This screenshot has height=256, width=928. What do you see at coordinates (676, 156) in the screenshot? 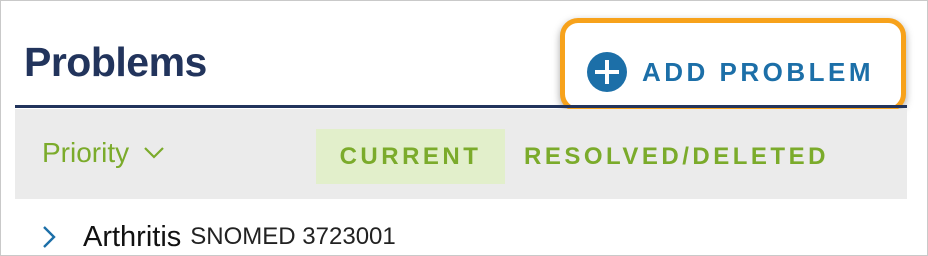
I see `tab-resolved-deleted: RESOLVED/DELETED` at bounding box center [676, 156].